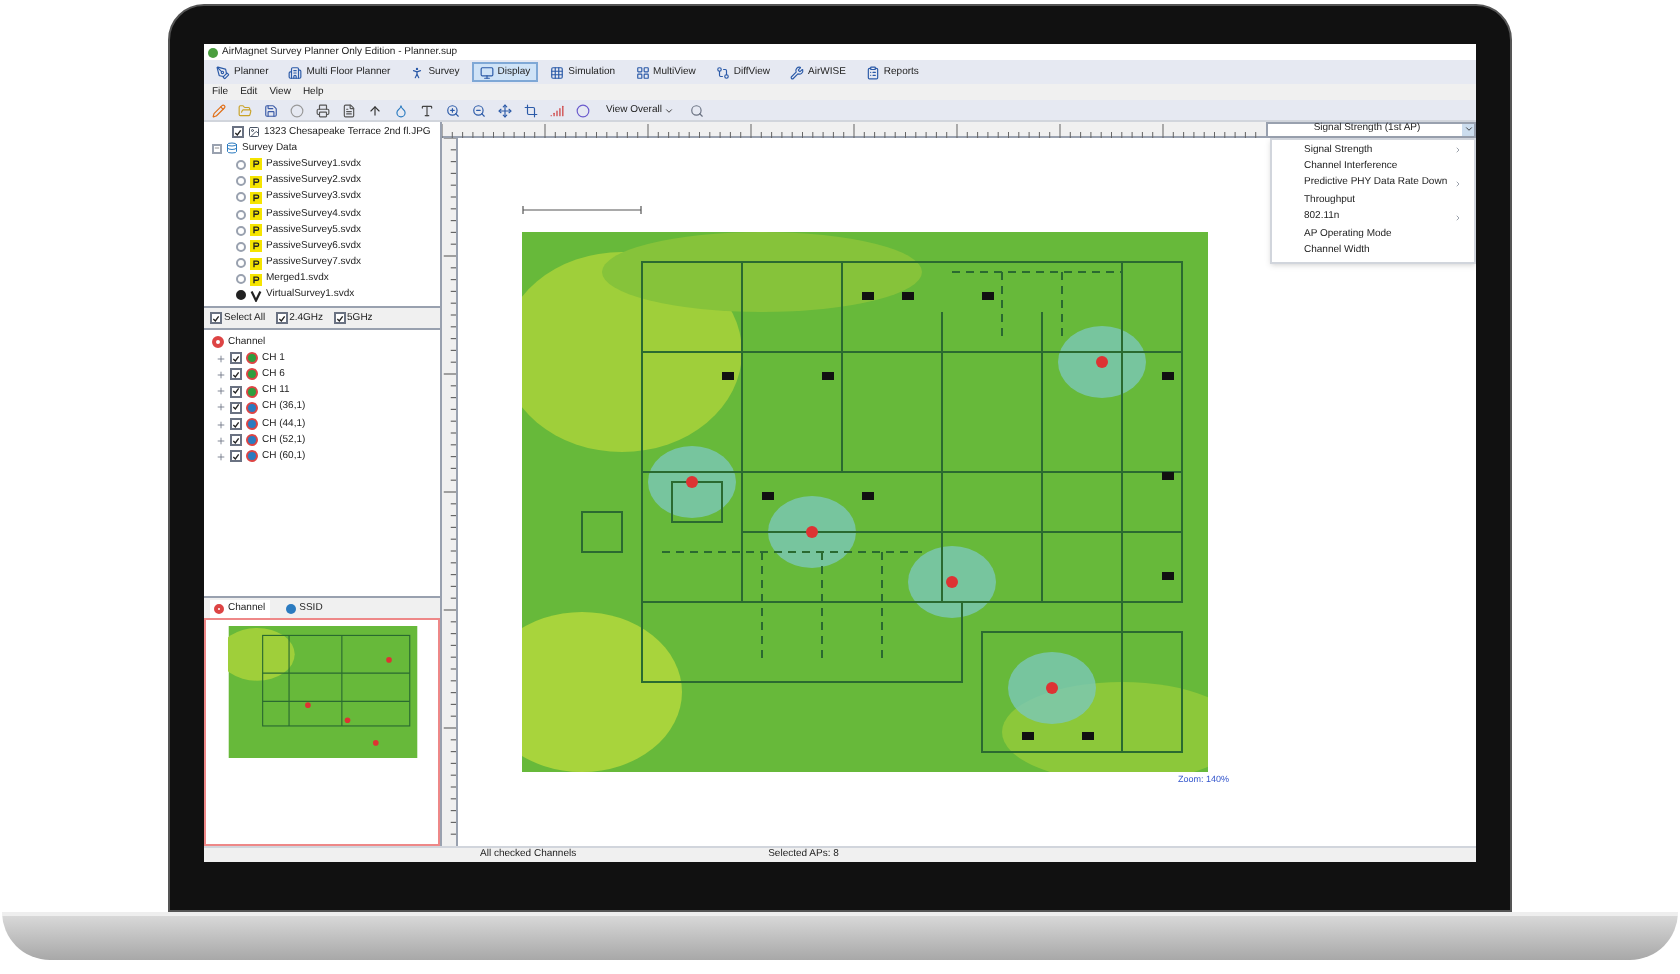 This screenshot has width=1680, height=974. I want to click on zoom-out-icon, so click(479, 110).